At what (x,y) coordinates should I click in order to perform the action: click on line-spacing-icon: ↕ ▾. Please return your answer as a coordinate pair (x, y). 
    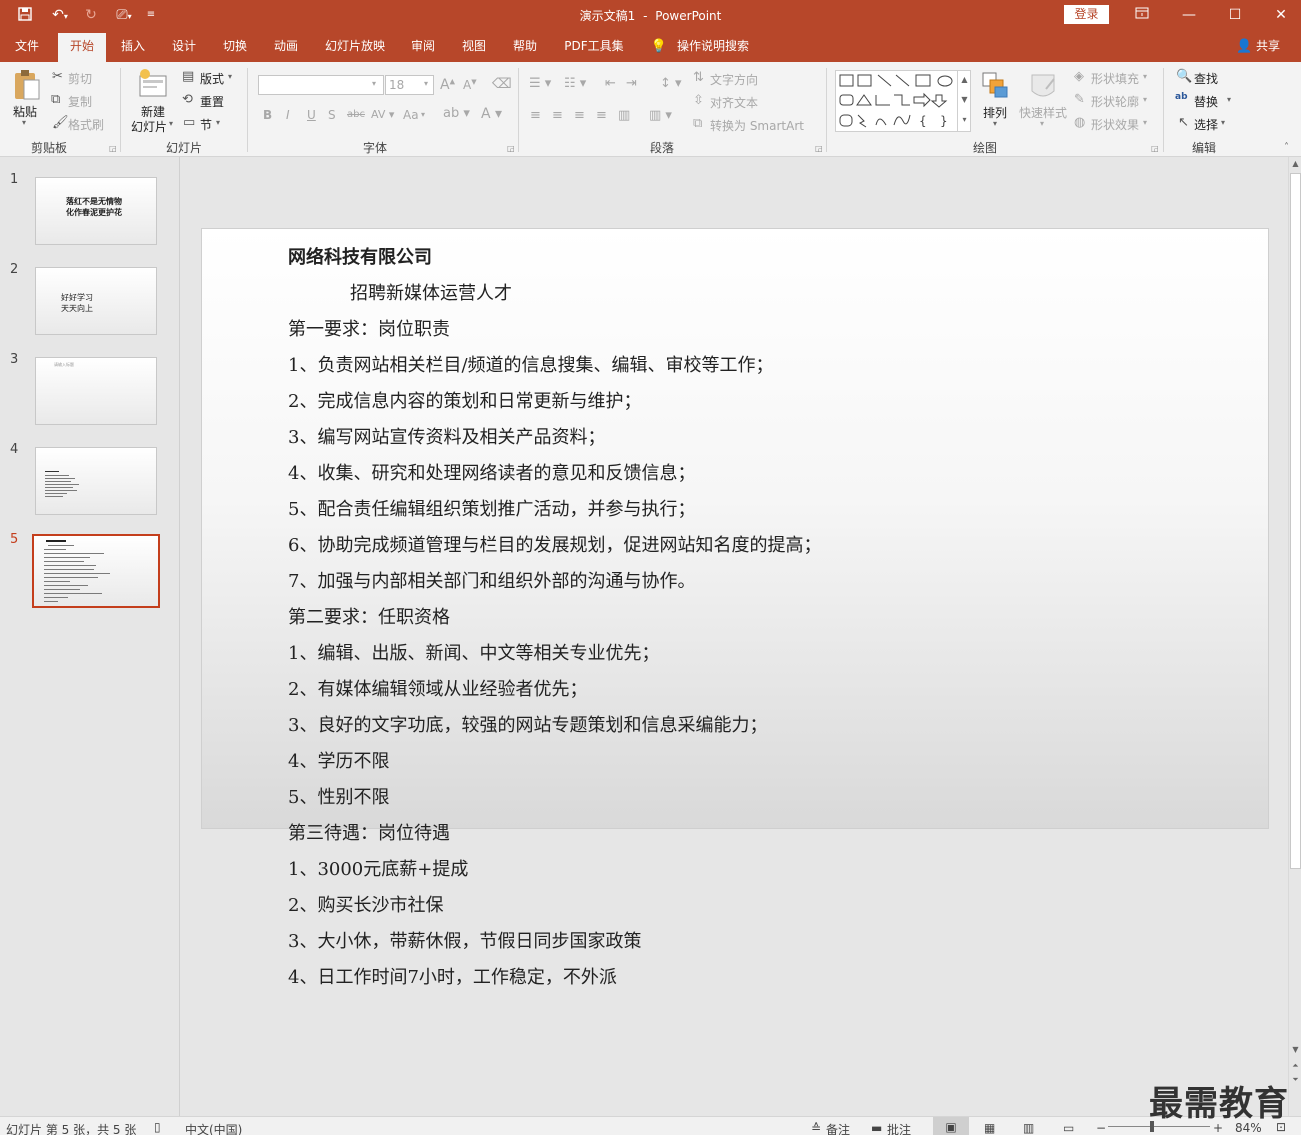
    Looking at the image, I should click on (671, 83).